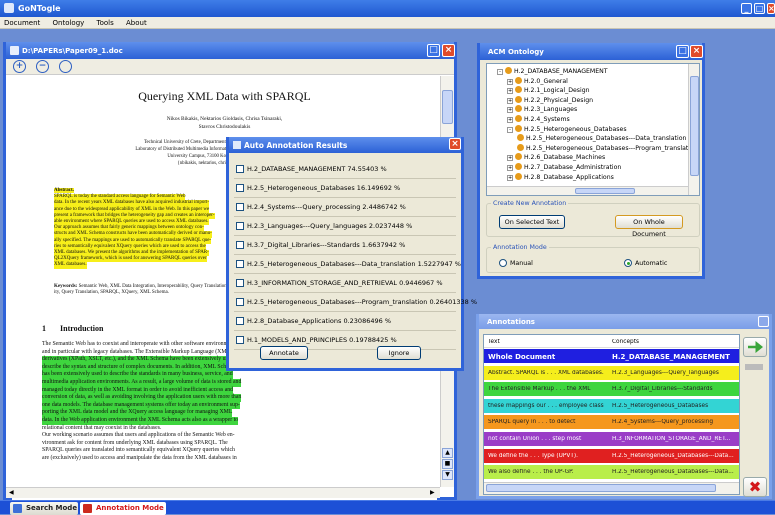 The height and width of the screenshot is (515, 775). I want to click on menu-document: Document, so click(22, 23).